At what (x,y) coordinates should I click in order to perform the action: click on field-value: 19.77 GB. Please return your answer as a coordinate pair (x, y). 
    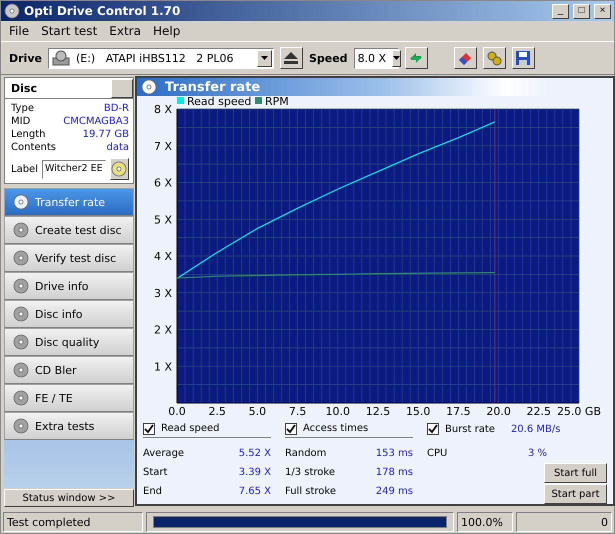
    Looking at the image, I should click on (105, 135).